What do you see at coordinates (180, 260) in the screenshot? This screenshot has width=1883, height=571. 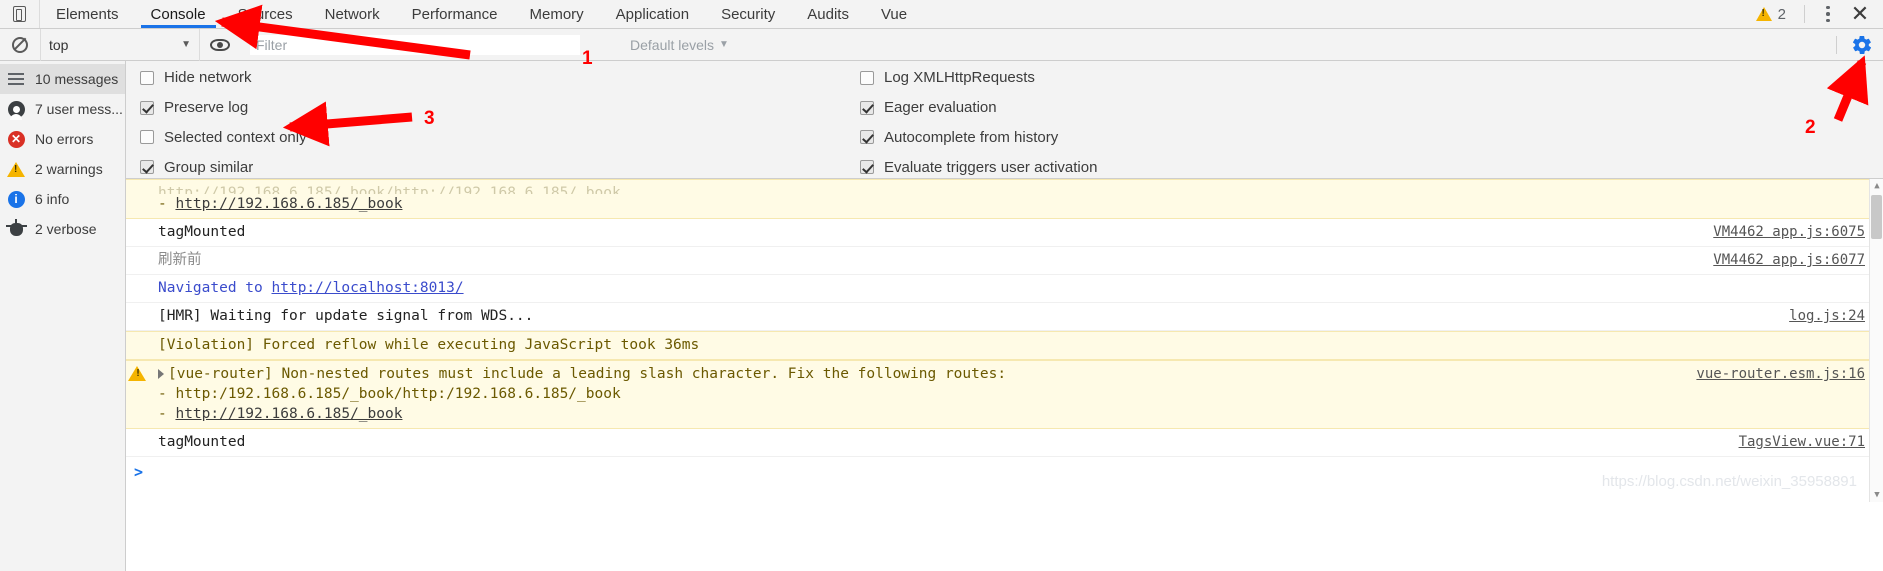 I see `console-message-text: 刷新前` at bounding box center [180, 260].